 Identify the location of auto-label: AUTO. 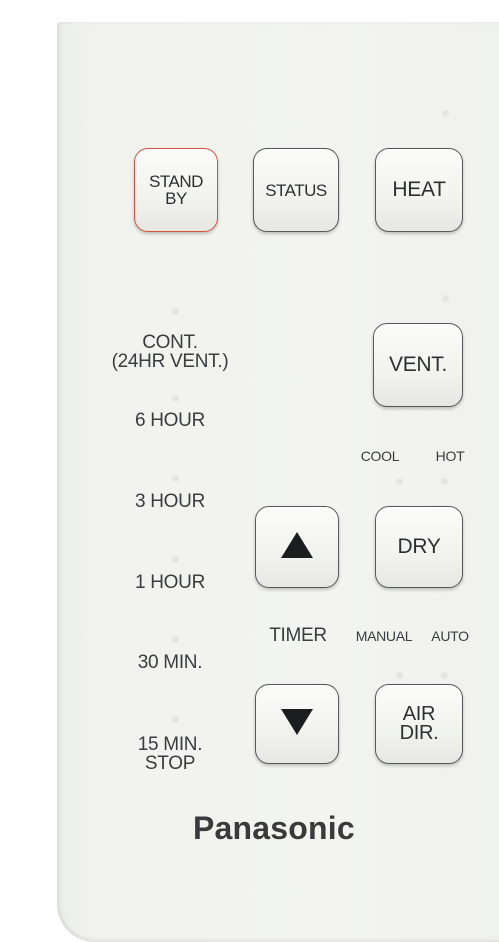
(450, 636).